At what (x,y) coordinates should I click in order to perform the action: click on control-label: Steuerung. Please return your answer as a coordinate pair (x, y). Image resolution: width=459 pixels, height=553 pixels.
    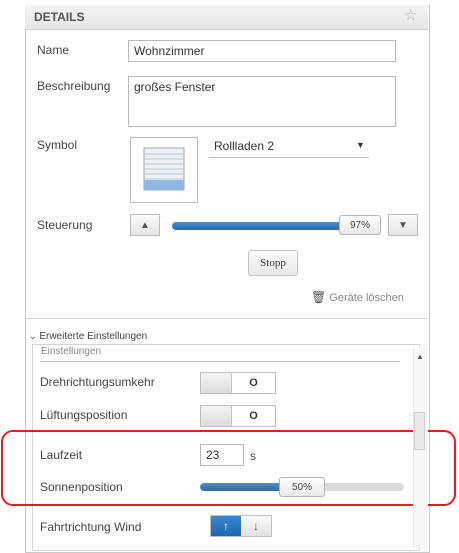
    Looking at the image, I should click on (65, 225).